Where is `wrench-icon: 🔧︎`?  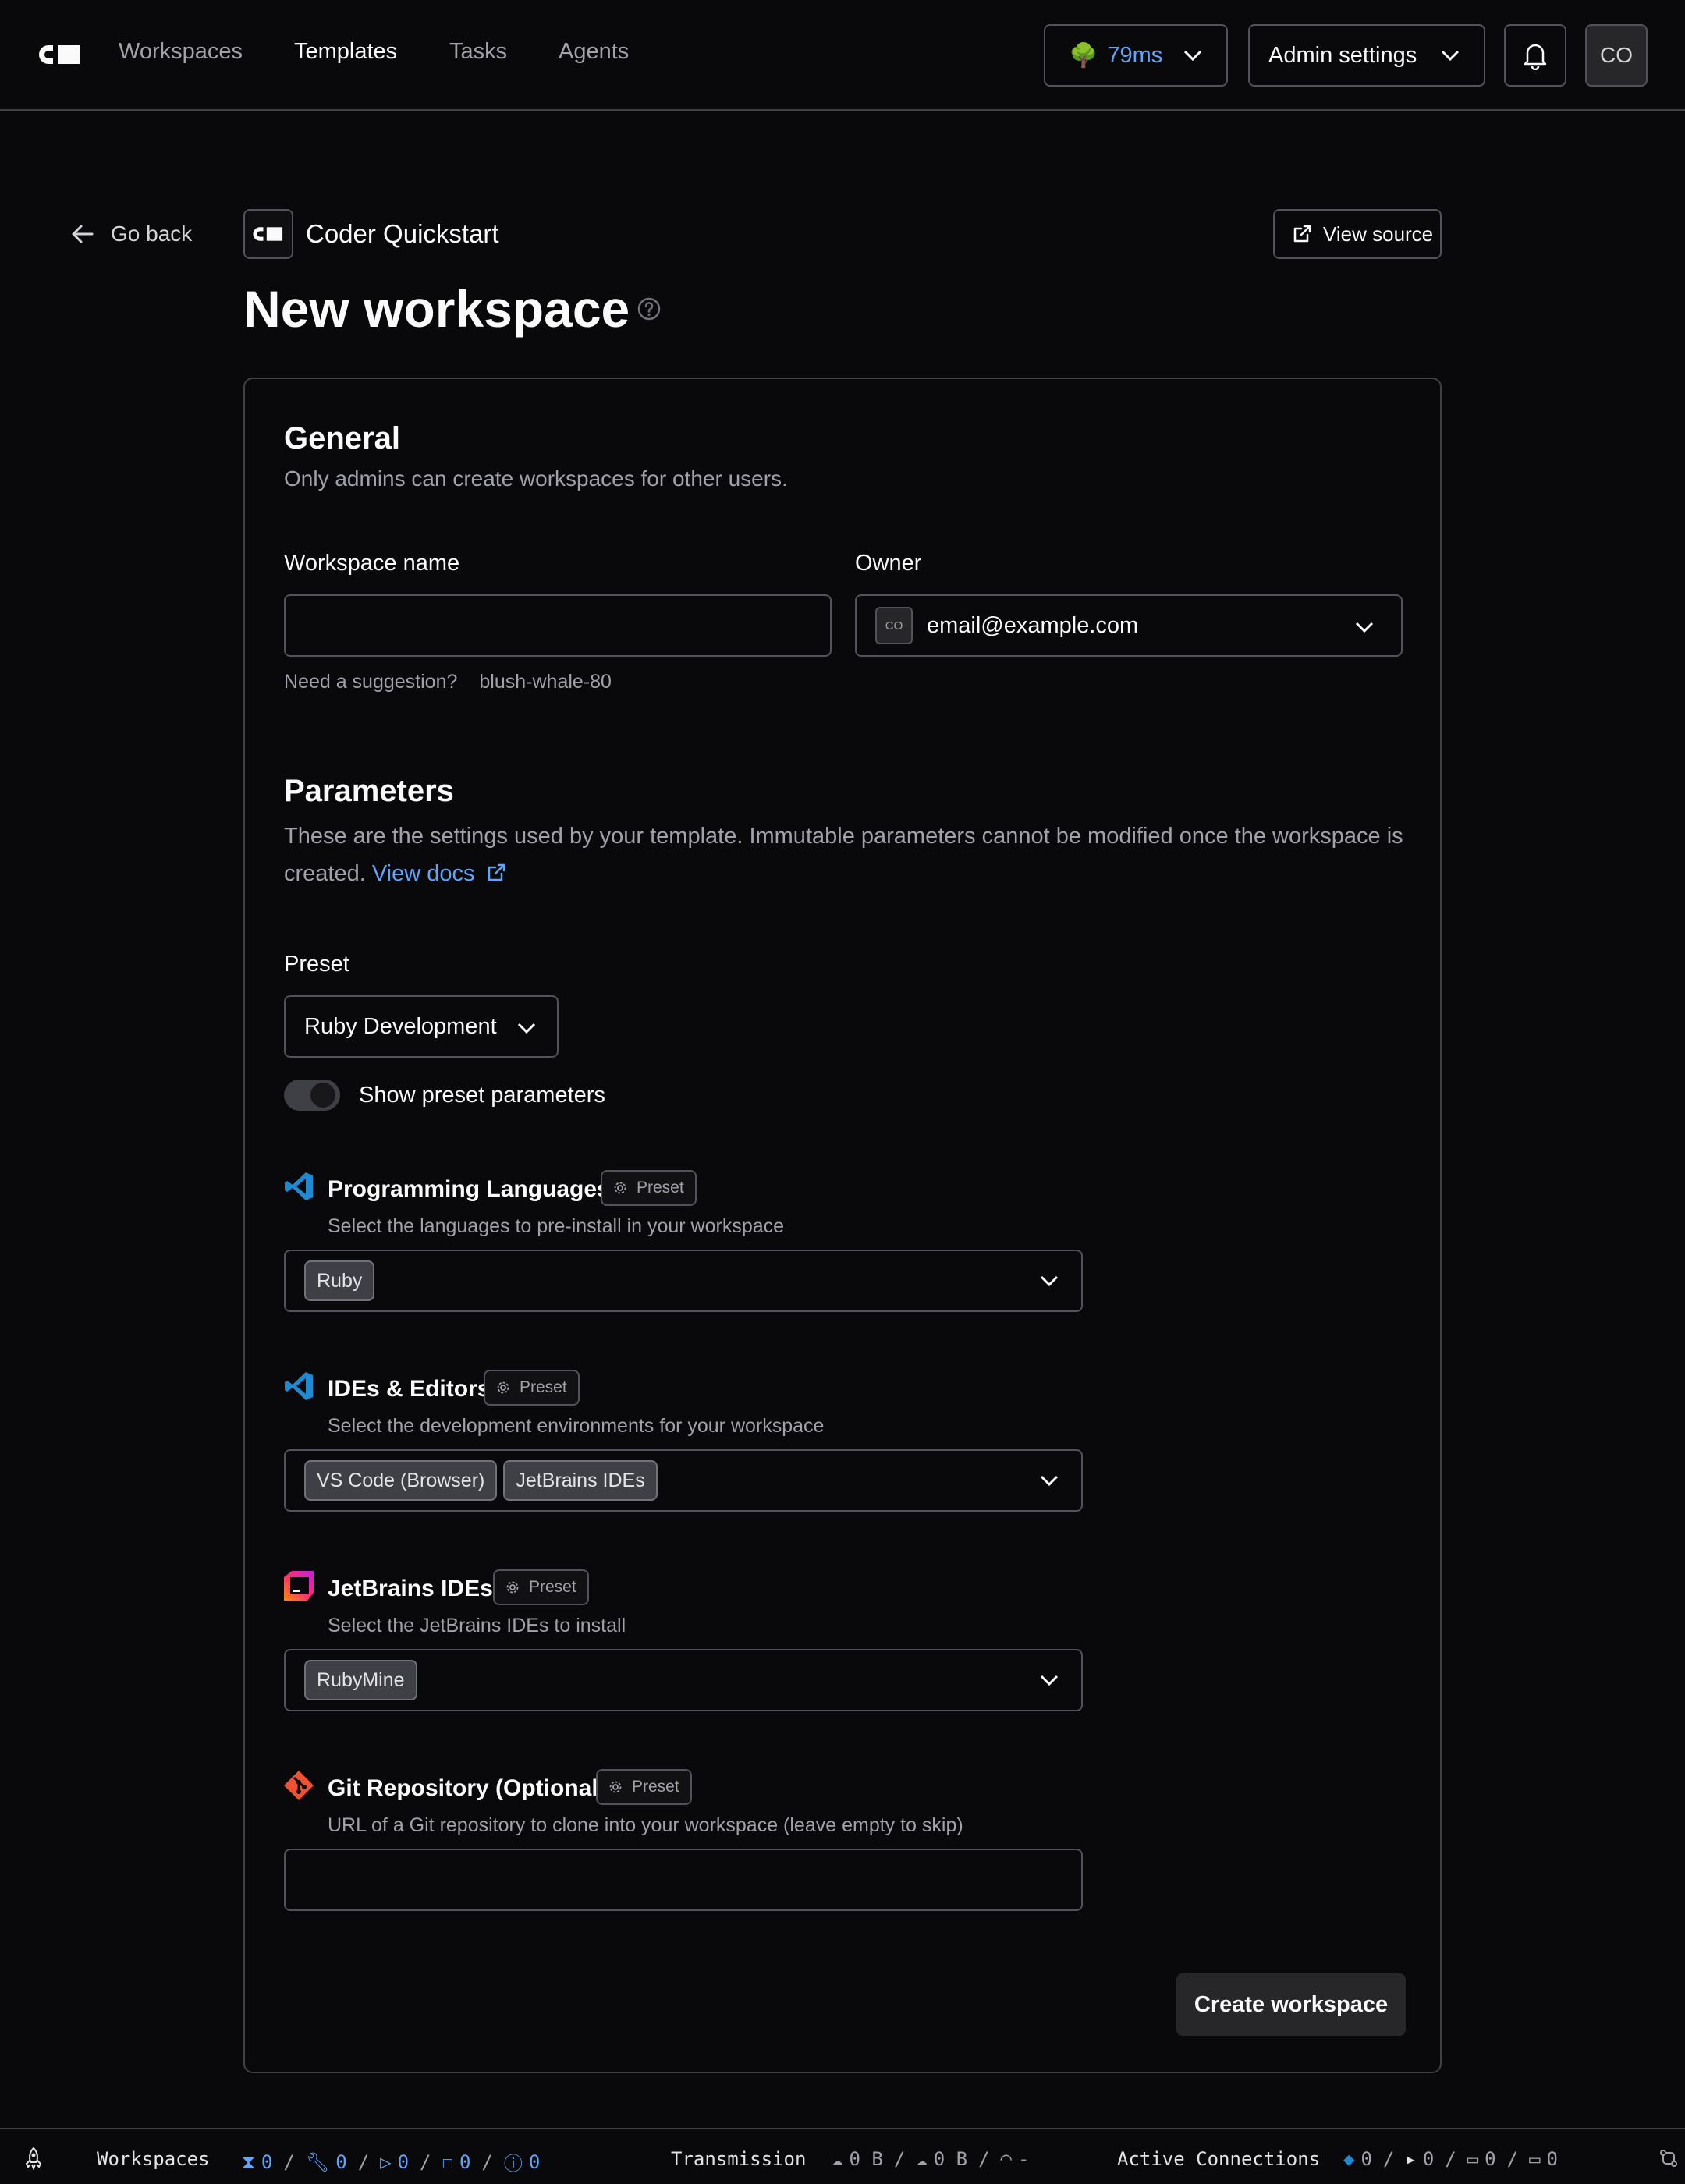
wrench-icon: 🔧︎ is located at coordinates (317, 2161).